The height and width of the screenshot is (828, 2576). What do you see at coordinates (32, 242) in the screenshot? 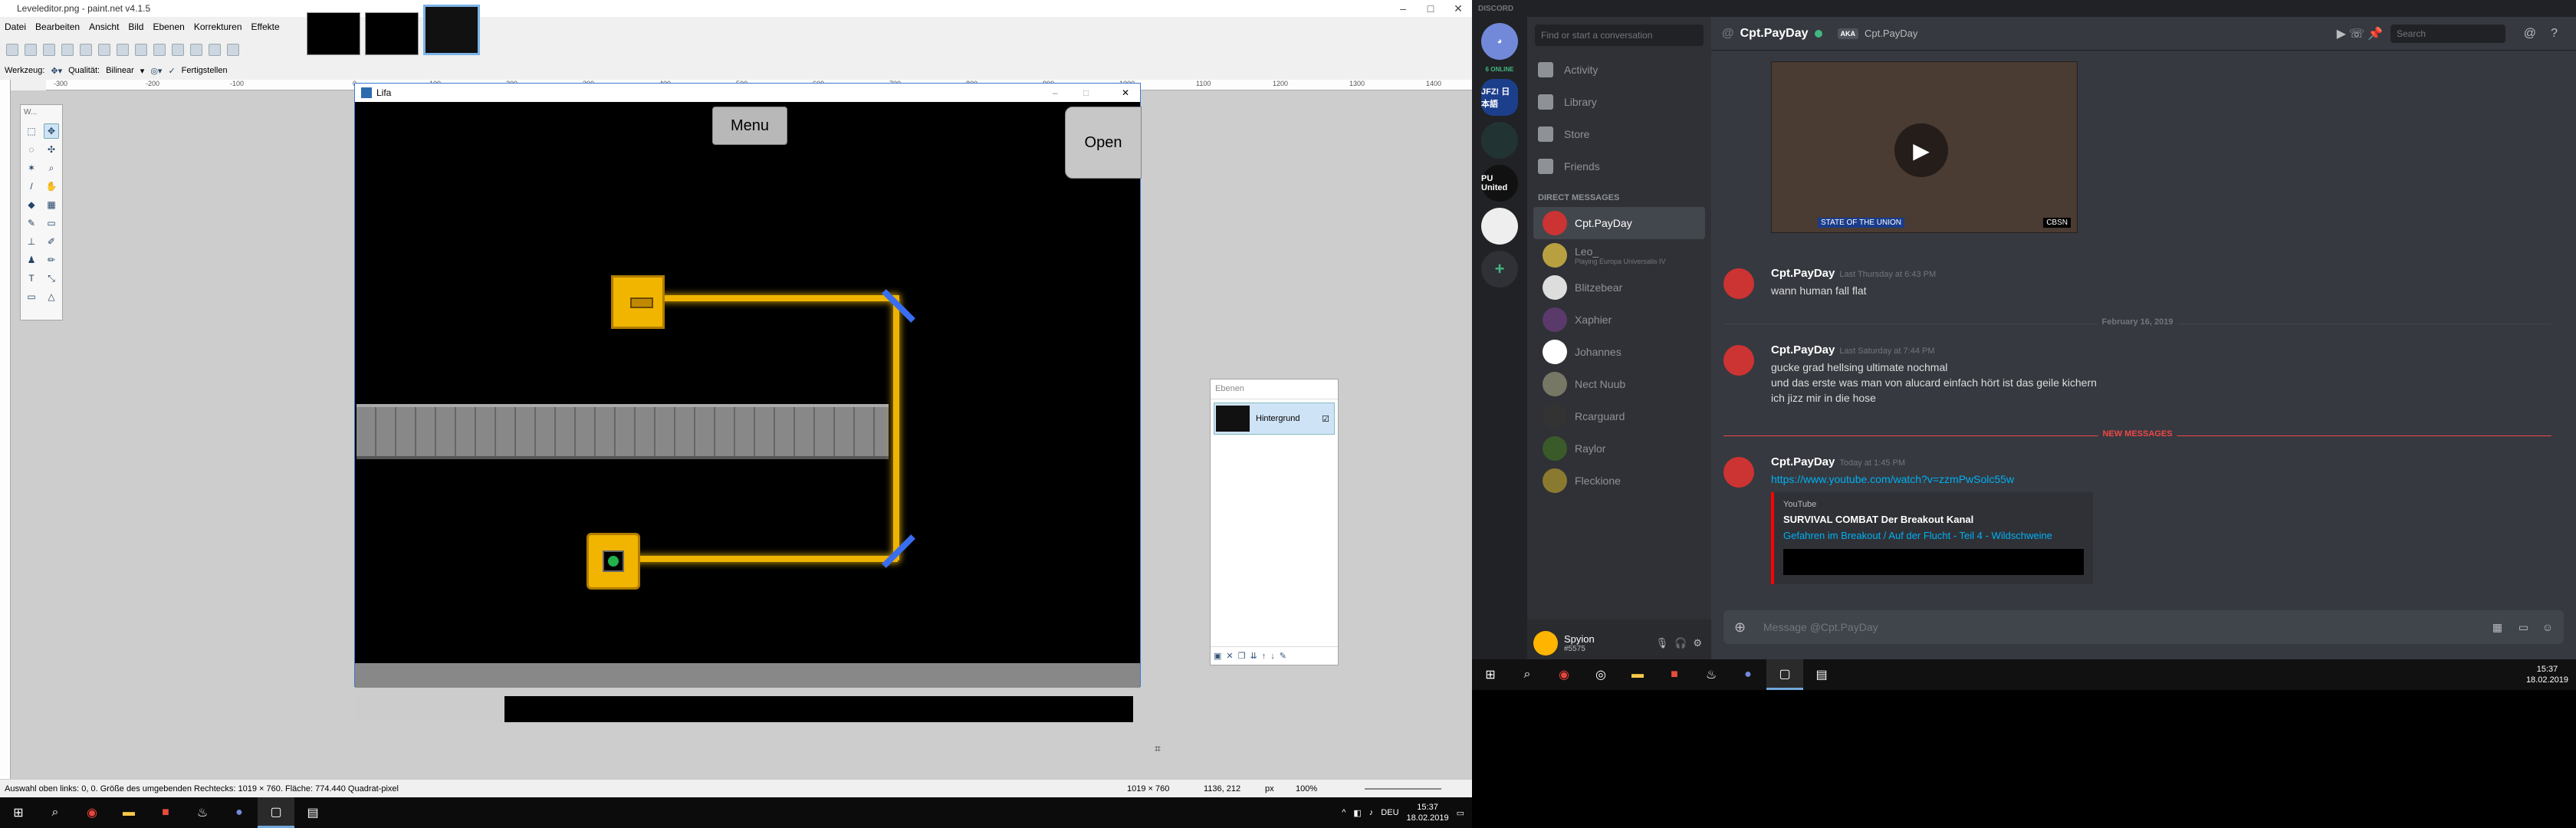
I see `clone-stamp-icon: ⊥` at bounding box center [32, 242].